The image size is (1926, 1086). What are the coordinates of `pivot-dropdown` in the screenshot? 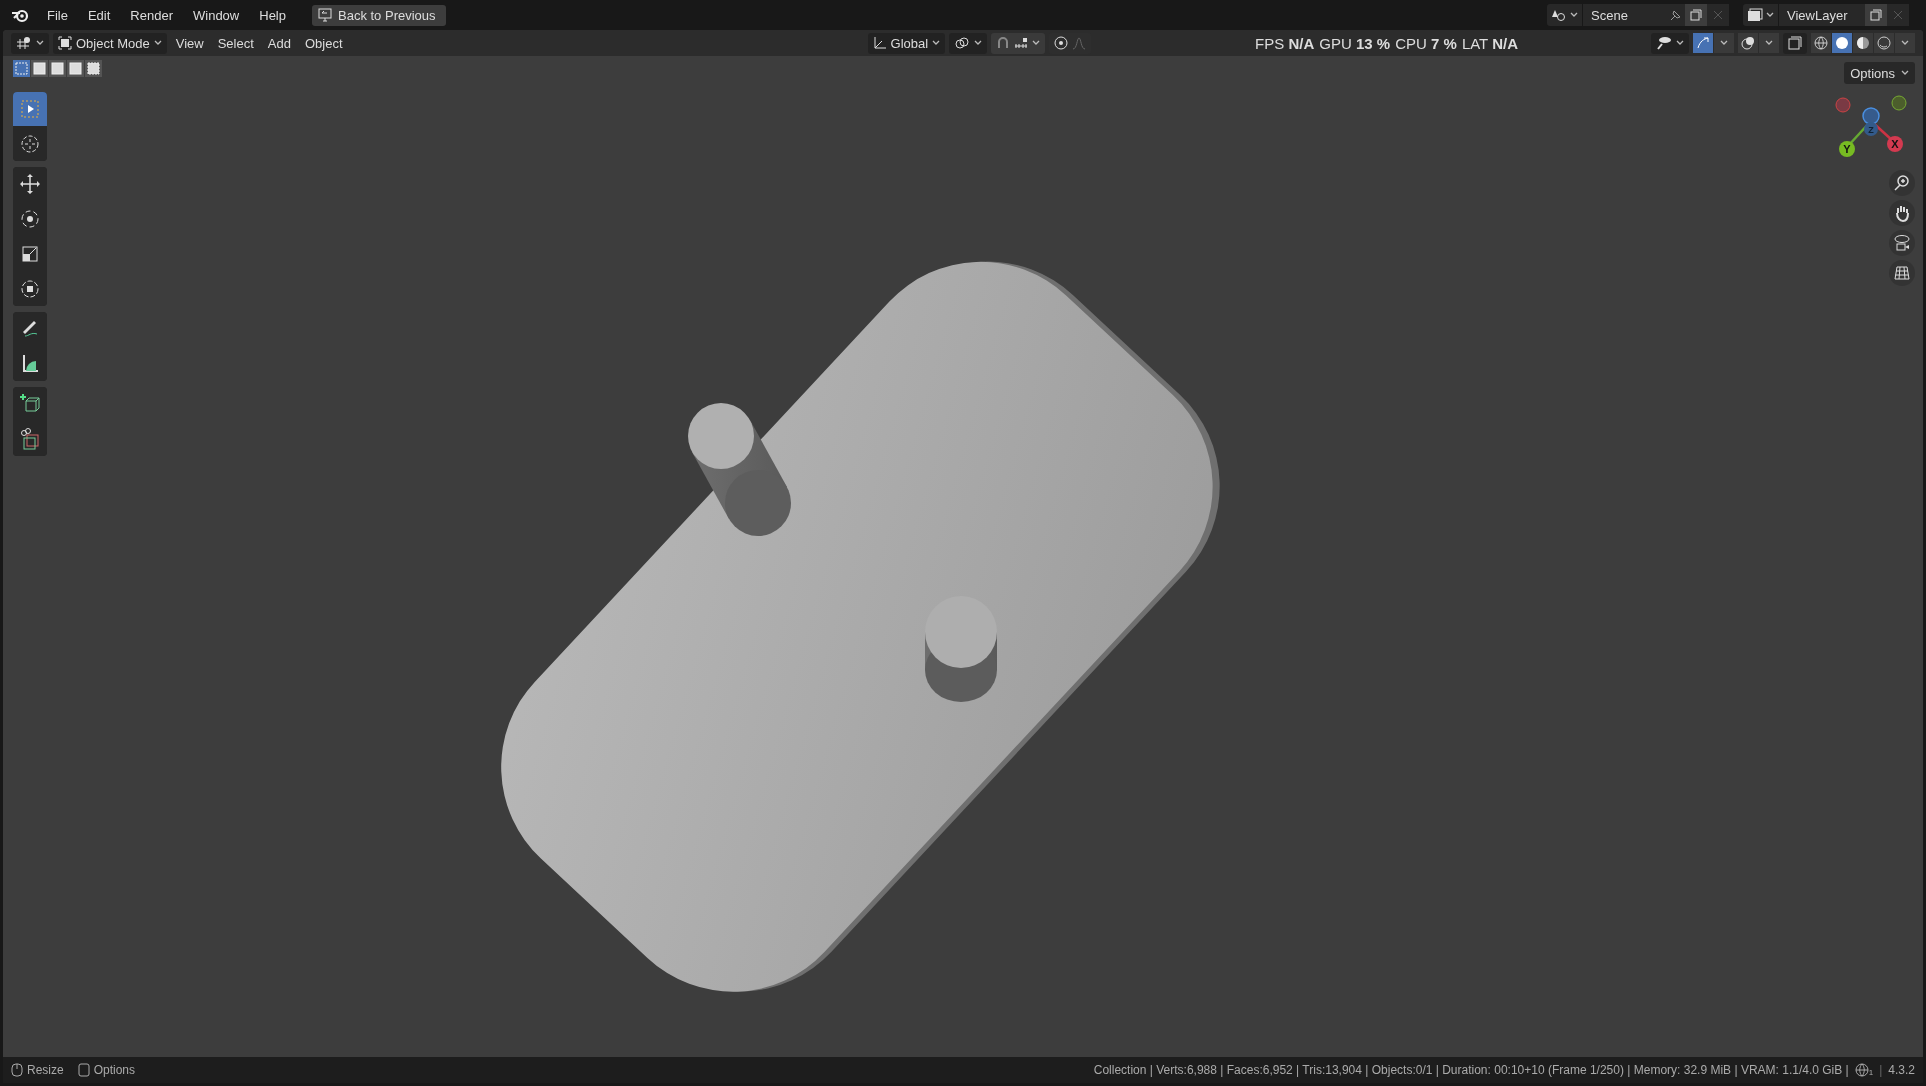 It's located at (968, 43).